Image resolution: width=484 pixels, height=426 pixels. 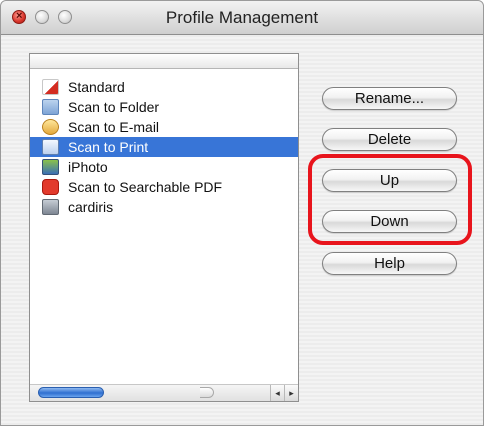 I want to click on profile-item-scan-to-print: Scan to Print, so click(x=164, y=147).